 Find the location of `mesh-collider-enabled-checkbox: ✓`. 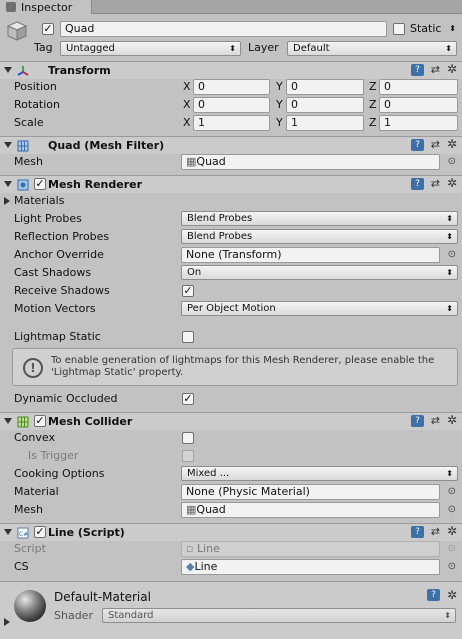

mesh-collider-enabled-checkbox: ✓ is located at coordinates (40, 421).